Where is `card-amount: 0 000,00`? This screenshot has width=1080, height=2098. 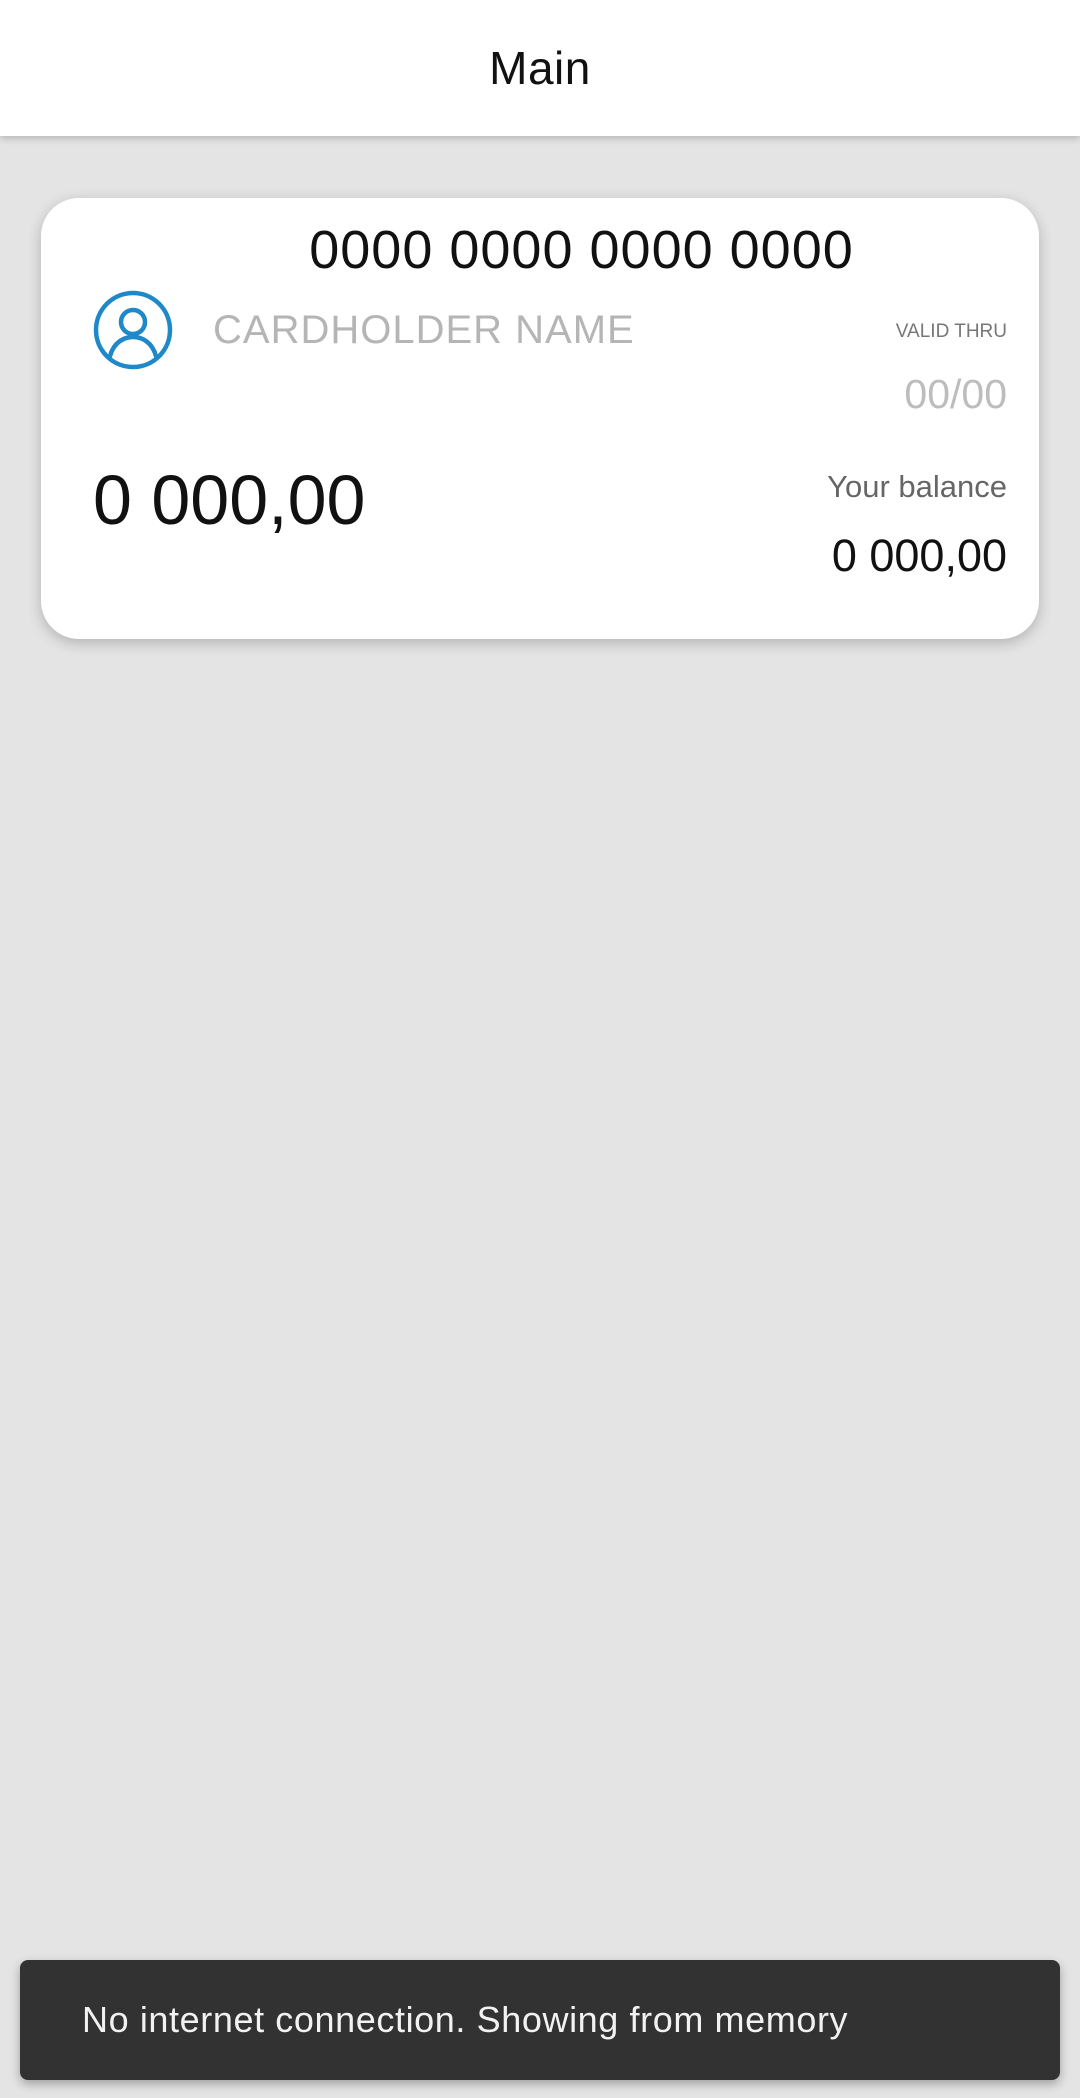
card-amount: 0 000,00 is located at coordinates (229, 500).